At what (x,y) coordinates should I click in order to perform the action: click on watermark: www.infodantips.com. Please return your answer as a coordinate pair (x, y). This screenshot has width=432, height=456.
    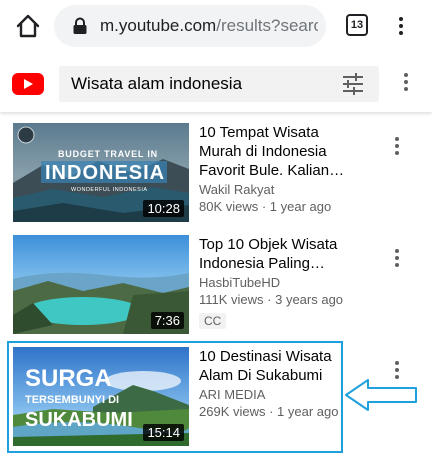
    Looking at the image, I should click on (289, 440).